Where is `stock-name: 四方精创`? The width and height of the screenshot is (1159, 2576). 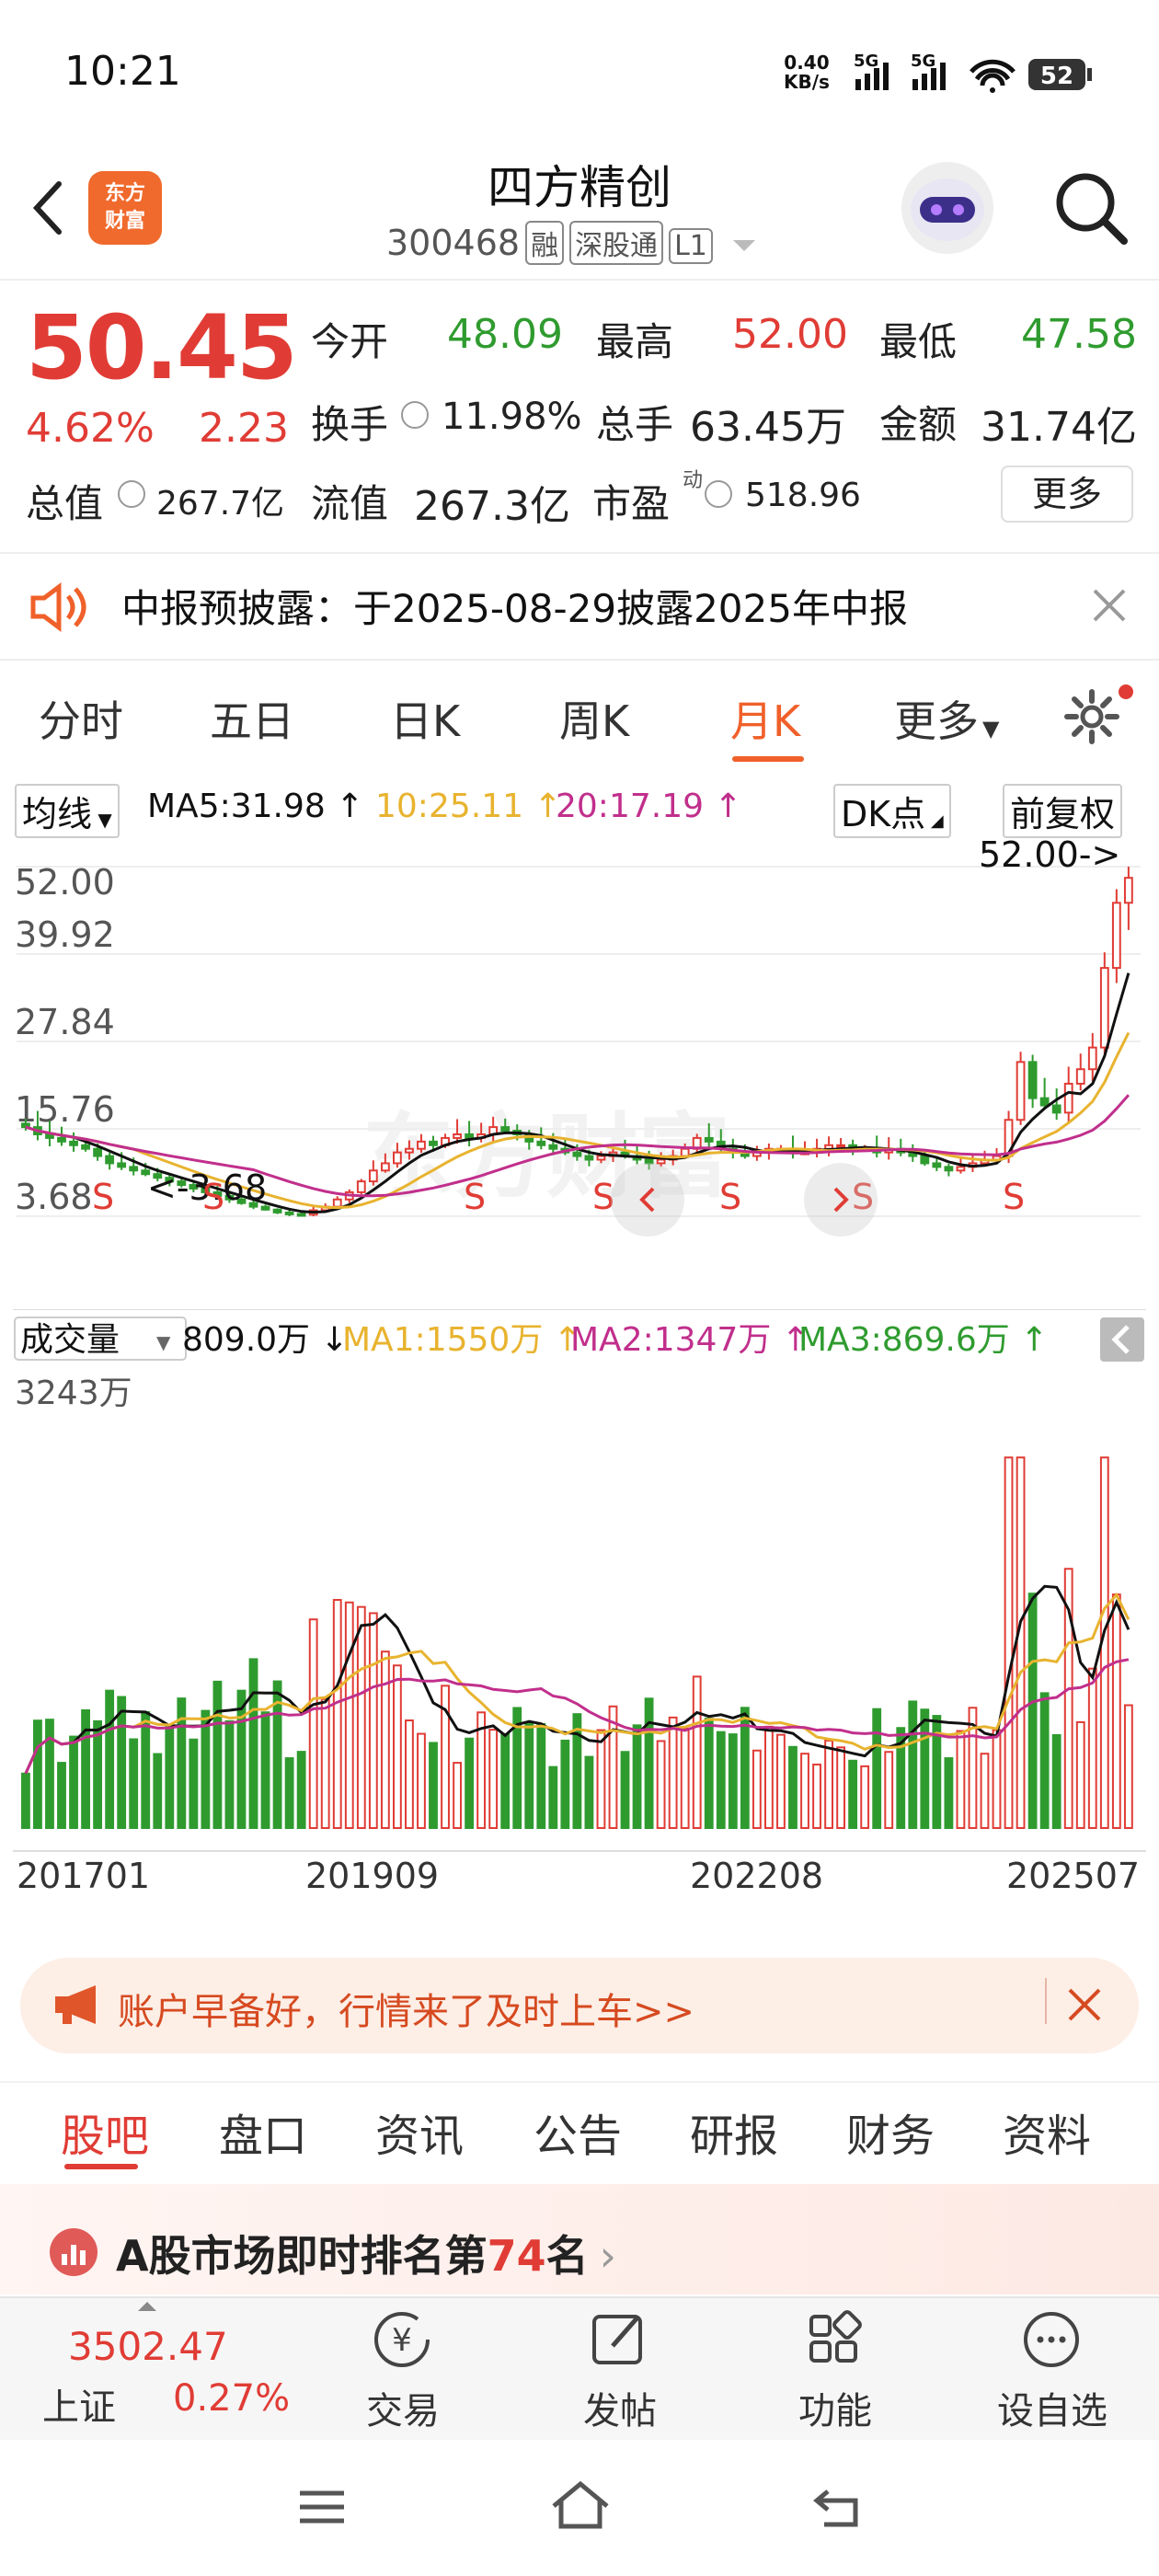
stock-name: 四方精创 is located at coordinates (579, 187).